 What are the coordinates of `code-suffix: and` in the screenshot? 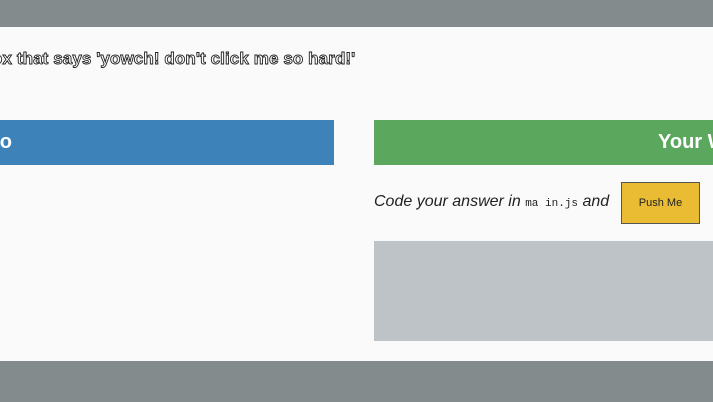 It's located at (594, 201).